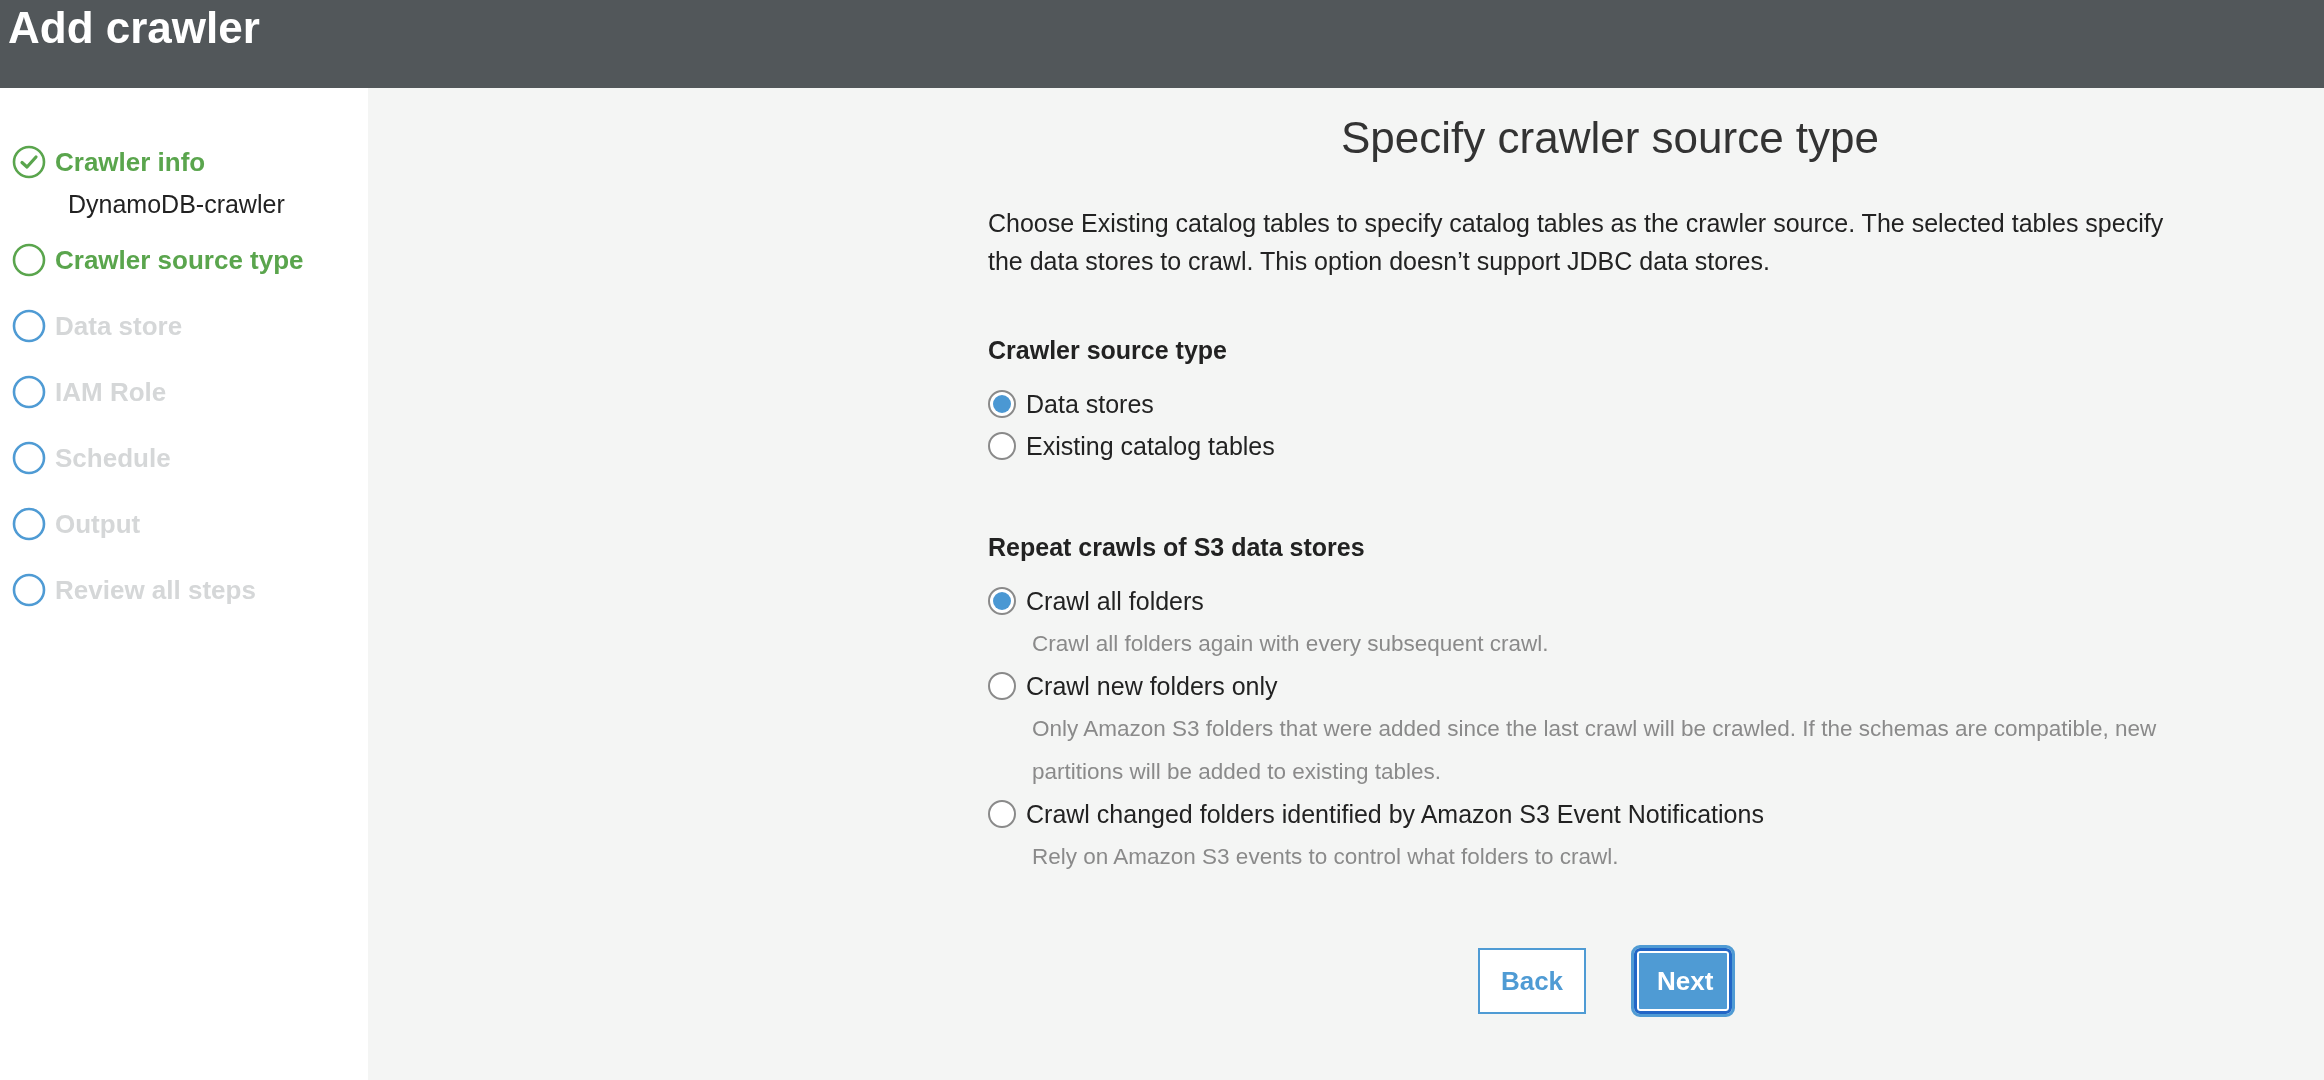 The height and width of the screenshot is (1080, 2324). What do you see at coordinates (1588, 814) in the screenshot?
I see `radio-option: Crawl changed folders identified by Amazon S3 Event Notifications` at bounding box center [1588, 814].